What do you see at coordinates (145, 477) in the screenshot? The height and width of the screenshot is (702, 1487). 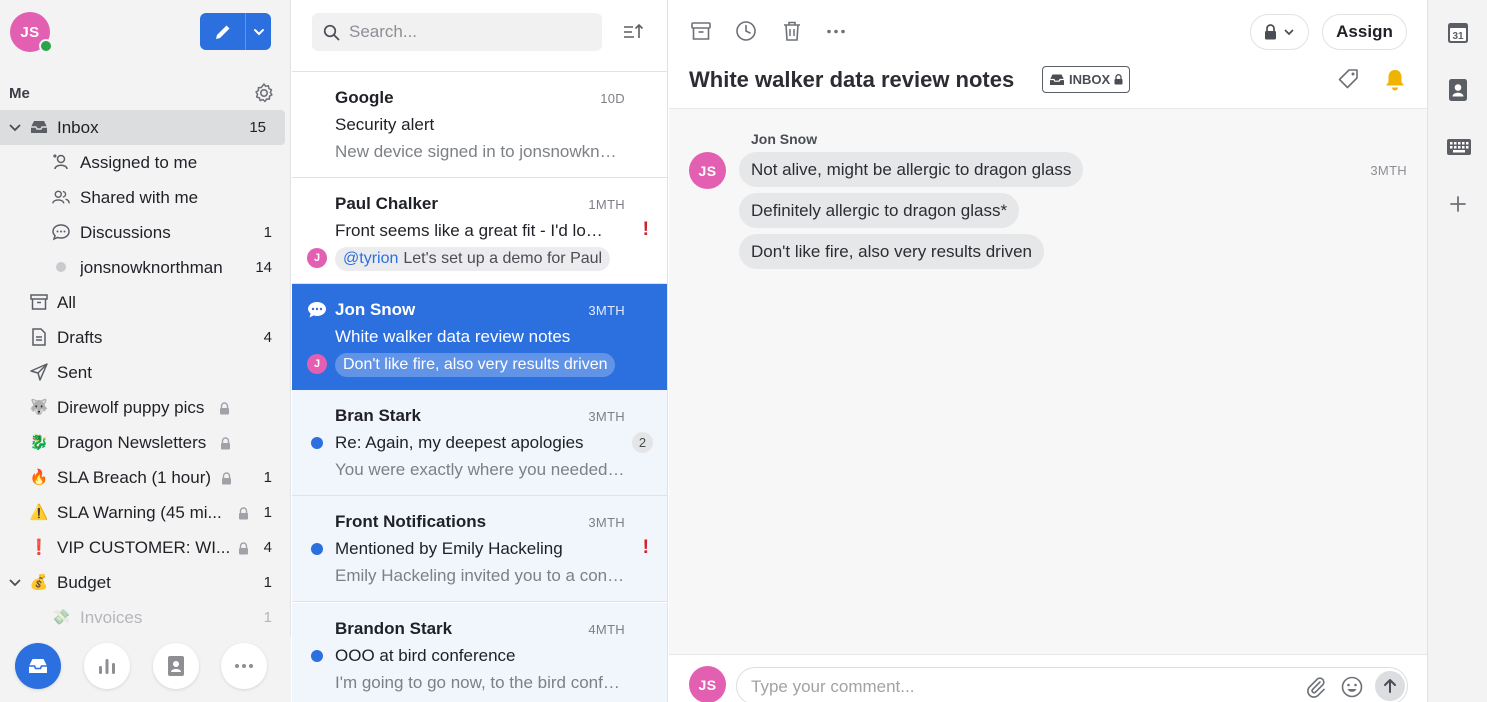 I see `sidebar-item-sla-breach: 🔥 SLA Breach (1 hour) 1` at bounding box center [145, 477].